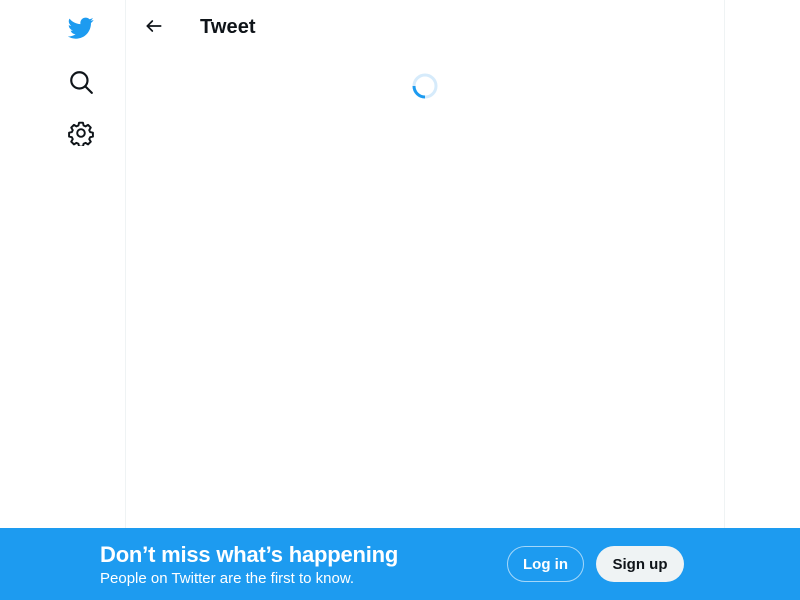 This screenshot has width=800, height=600. What do you see at coordinates (62, 264) in the screenshot?
I see `sidebar` at bounding box center [62, 264].